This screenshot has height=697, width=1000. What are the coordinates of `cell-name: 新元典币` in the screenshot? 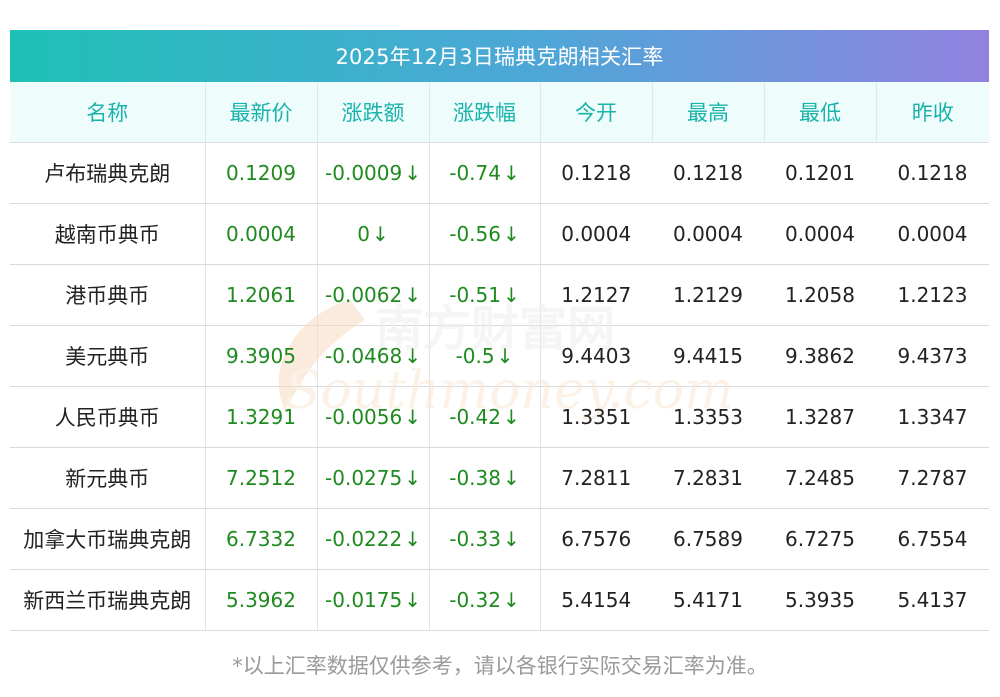 It's located at (108, 478).